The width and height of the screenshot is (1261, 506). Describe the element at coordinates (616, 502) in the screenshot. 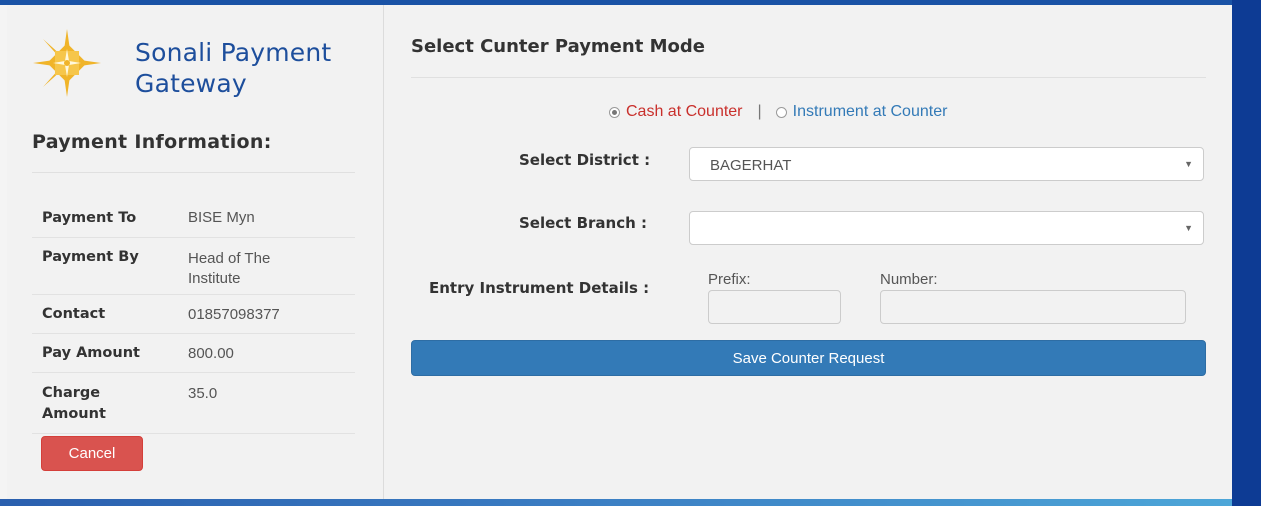

I see `window-bottom-border` at that location.